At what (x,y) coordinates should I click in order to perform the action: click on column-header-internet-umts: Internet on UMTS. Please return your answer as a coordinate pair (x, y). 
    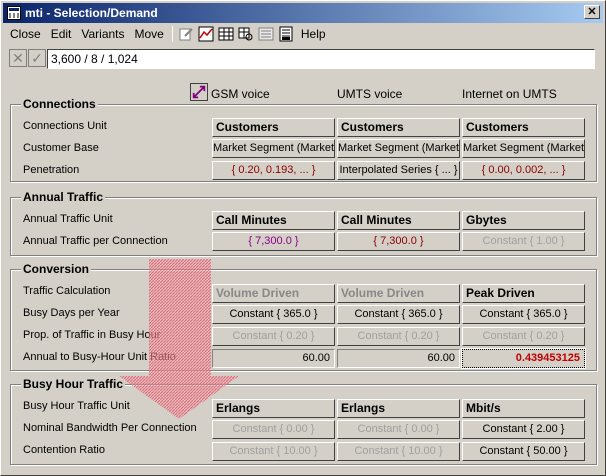
    Looking at the image, I should click on (509, 94).